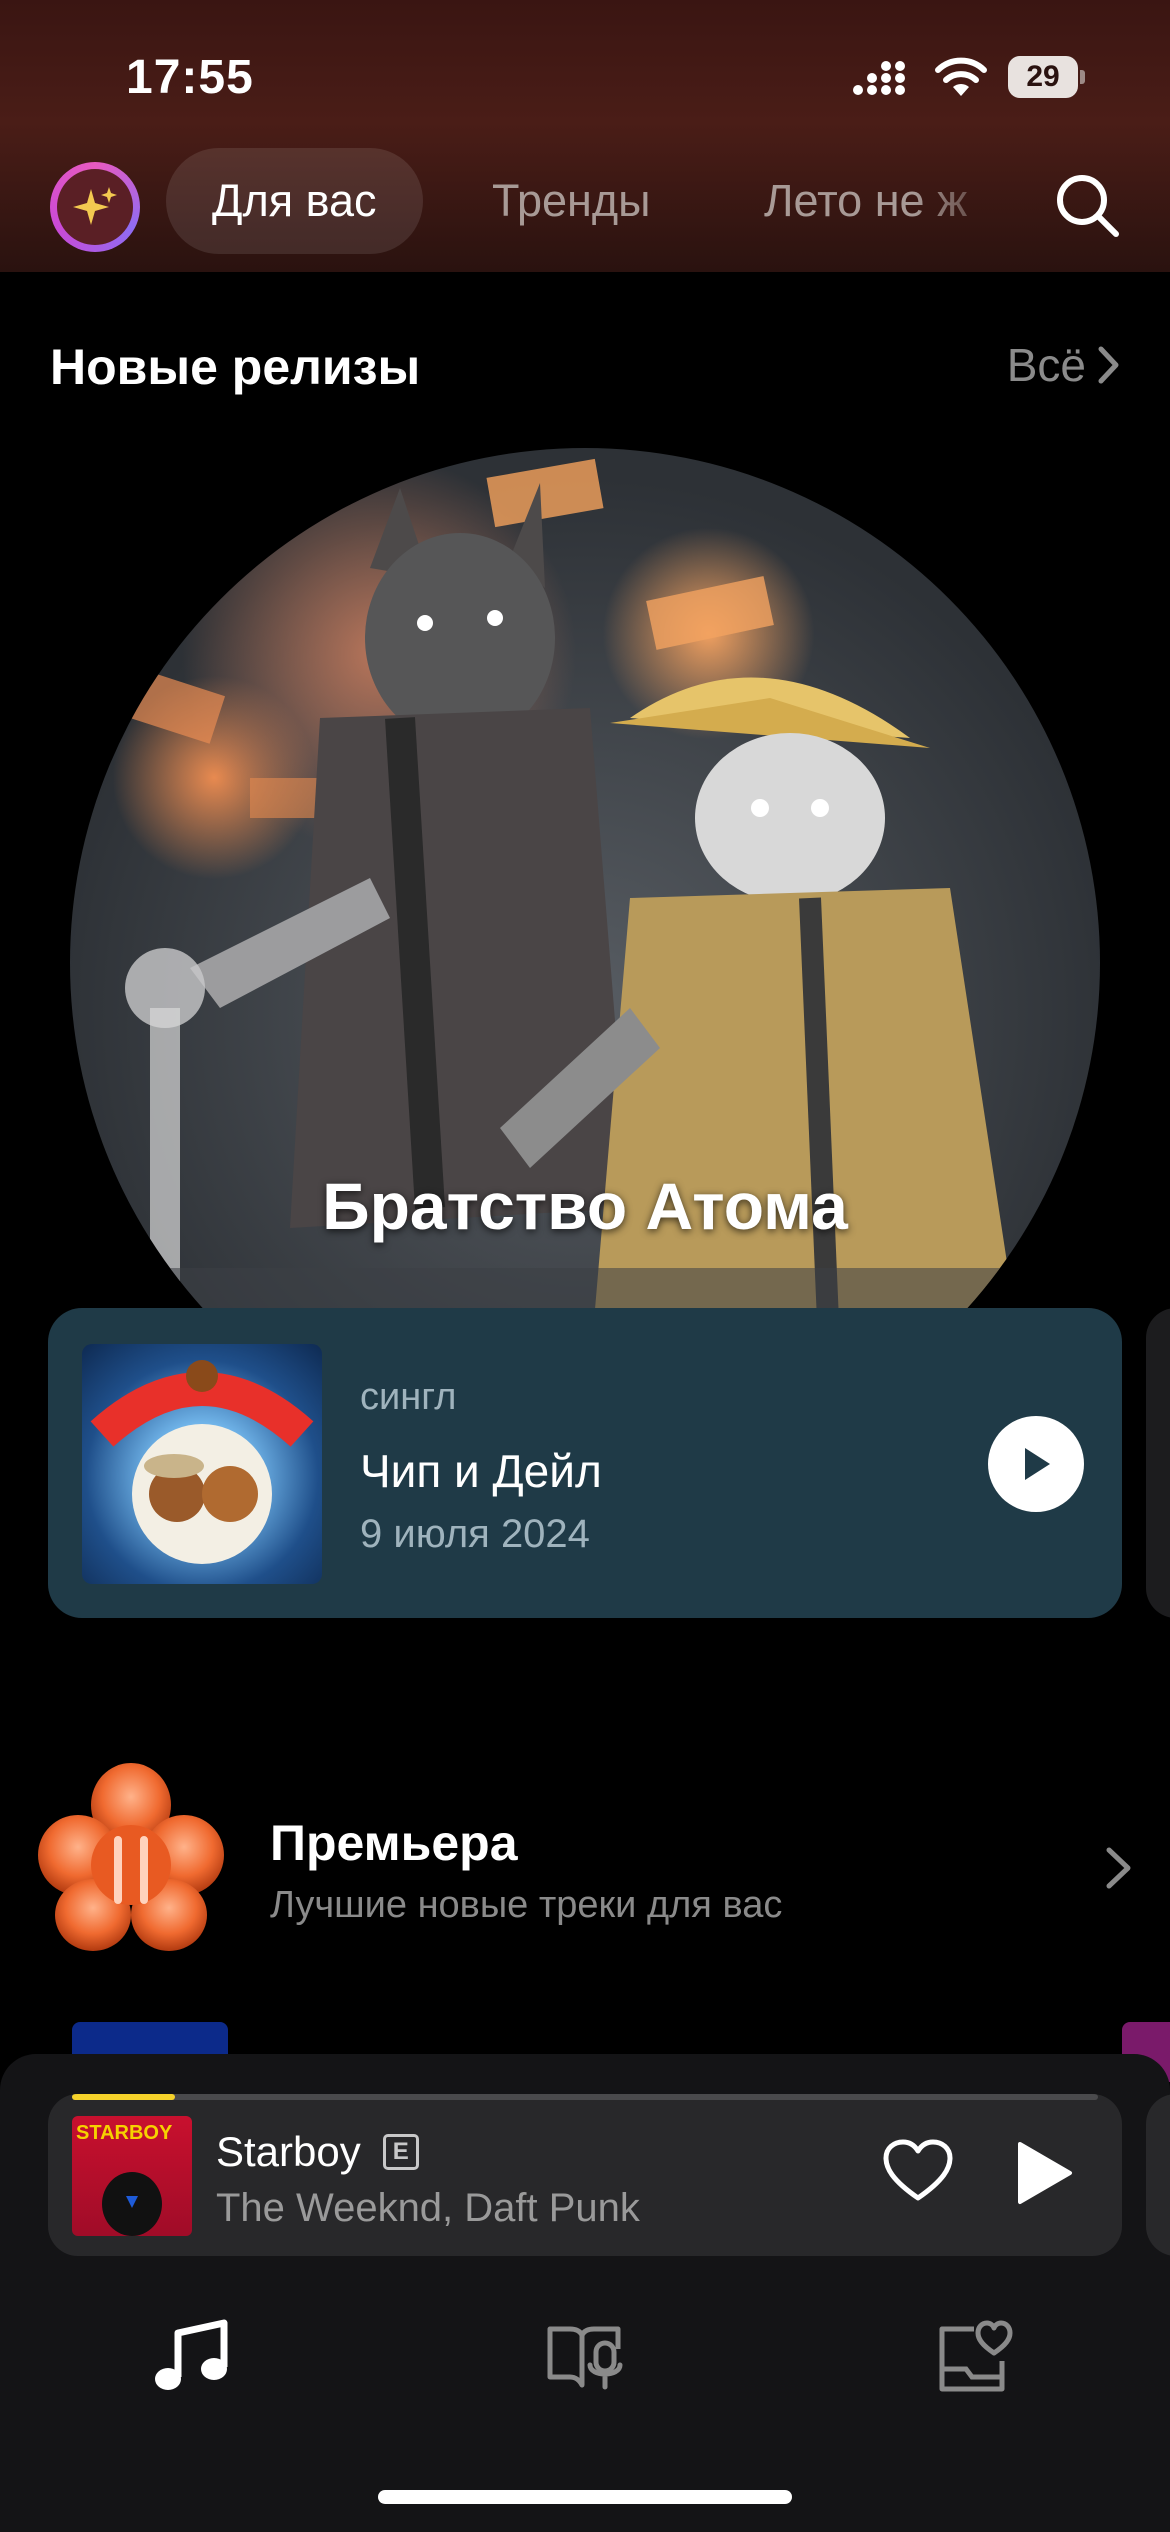  Describe the element at coordinates (585, 2175) in the screenshot. I see `mini-player: STARBOY Starboy E The Weeknd, Daft Punk` at that location.